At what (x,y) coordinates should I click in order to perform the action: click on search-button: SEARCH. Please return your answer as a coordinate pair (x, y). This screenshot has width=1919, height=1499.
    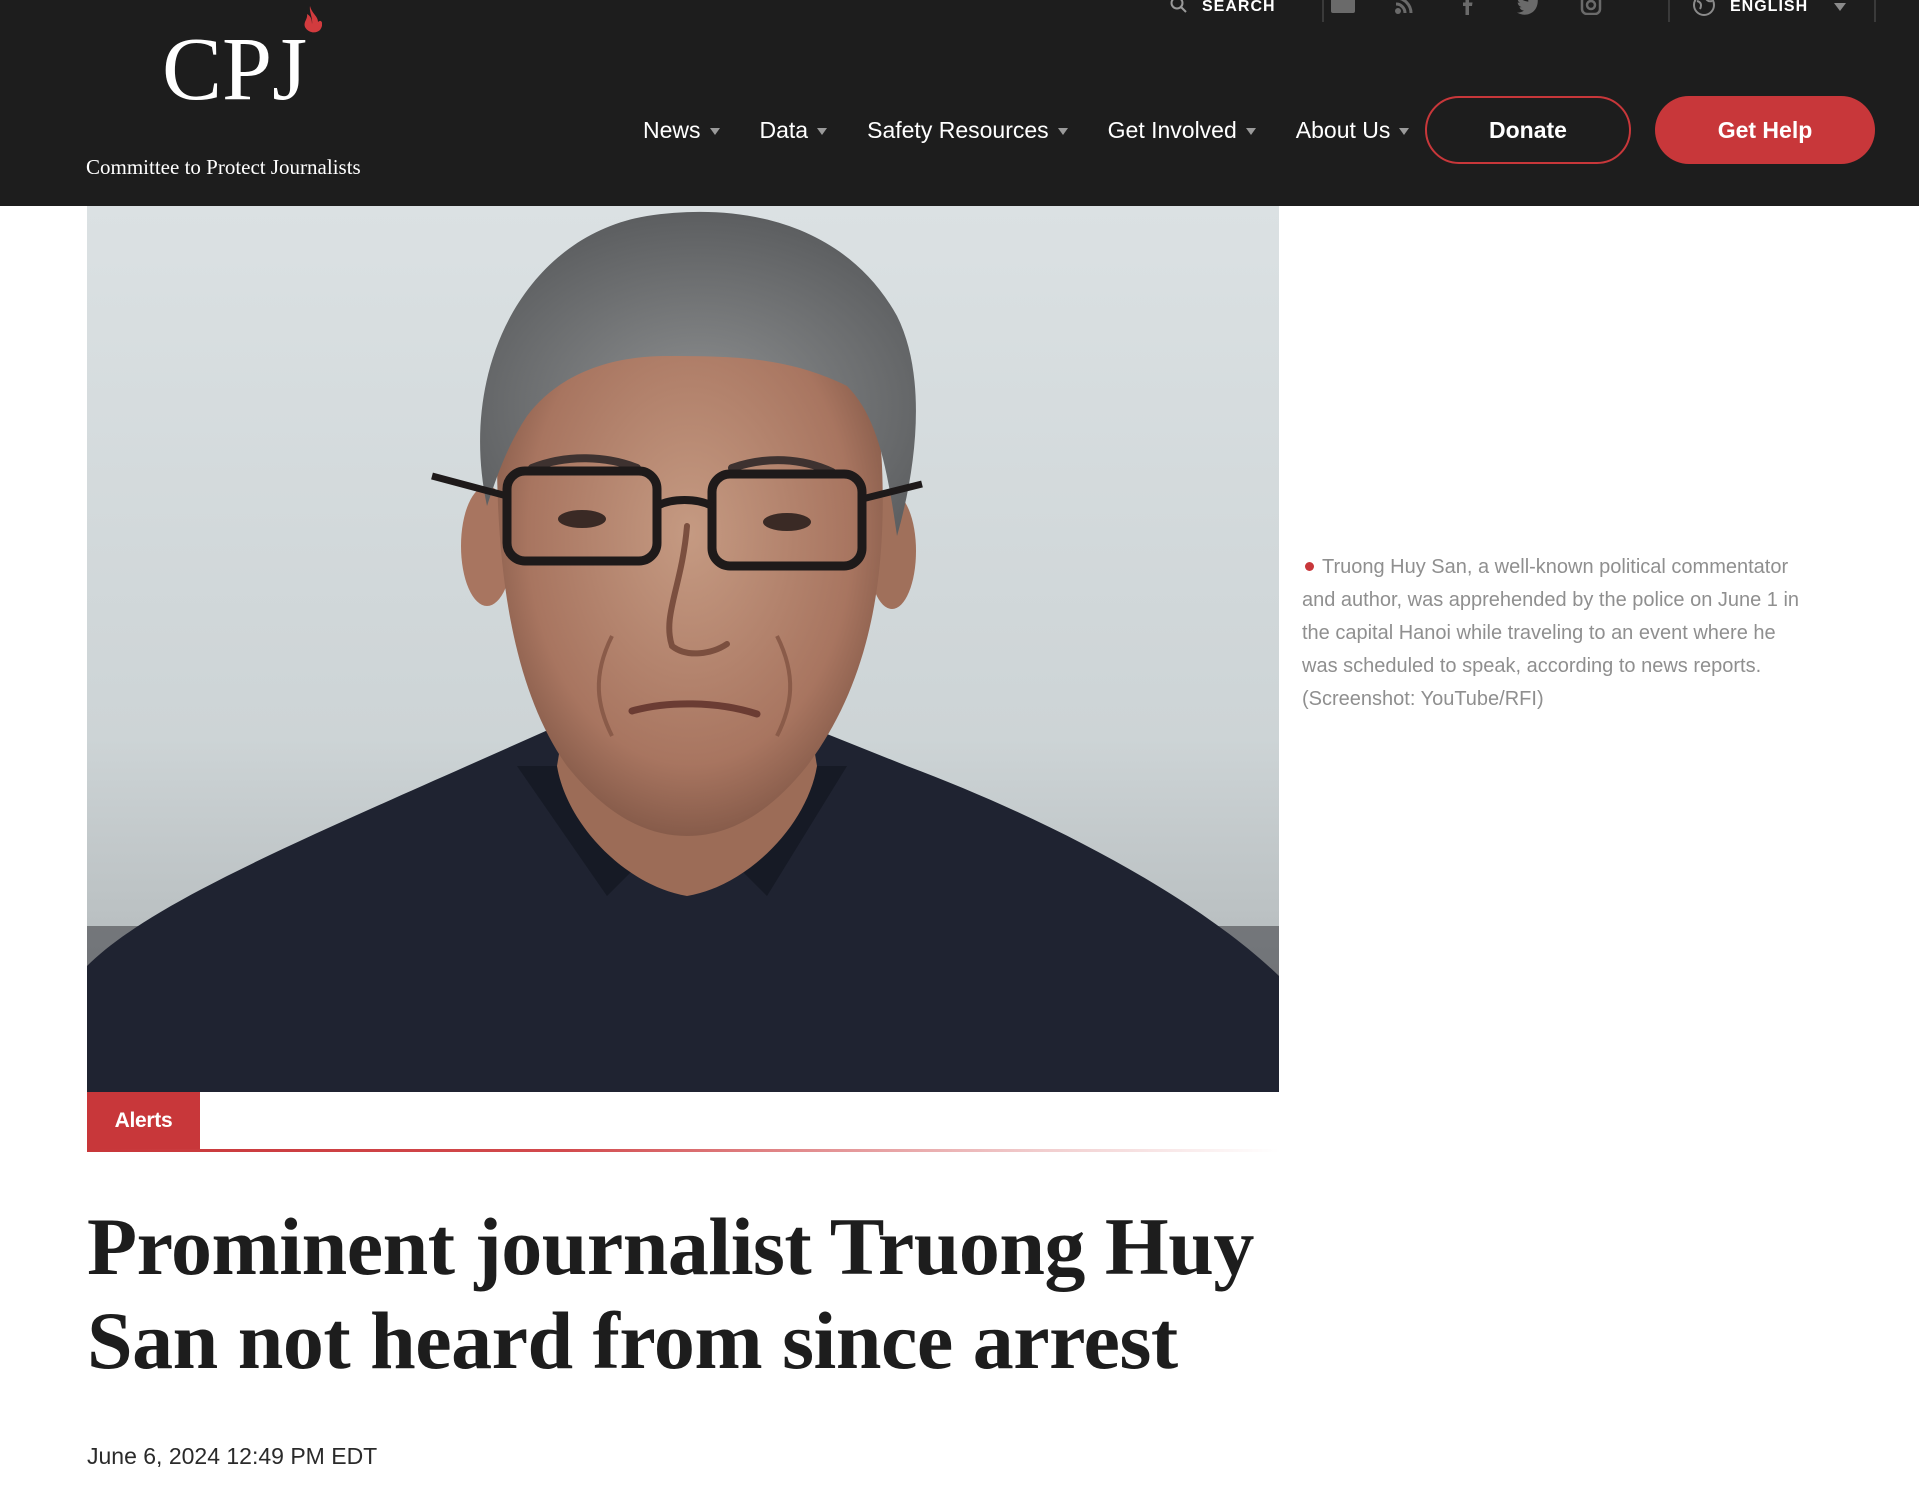
    Looking at the image, I should click on (1223, 11).